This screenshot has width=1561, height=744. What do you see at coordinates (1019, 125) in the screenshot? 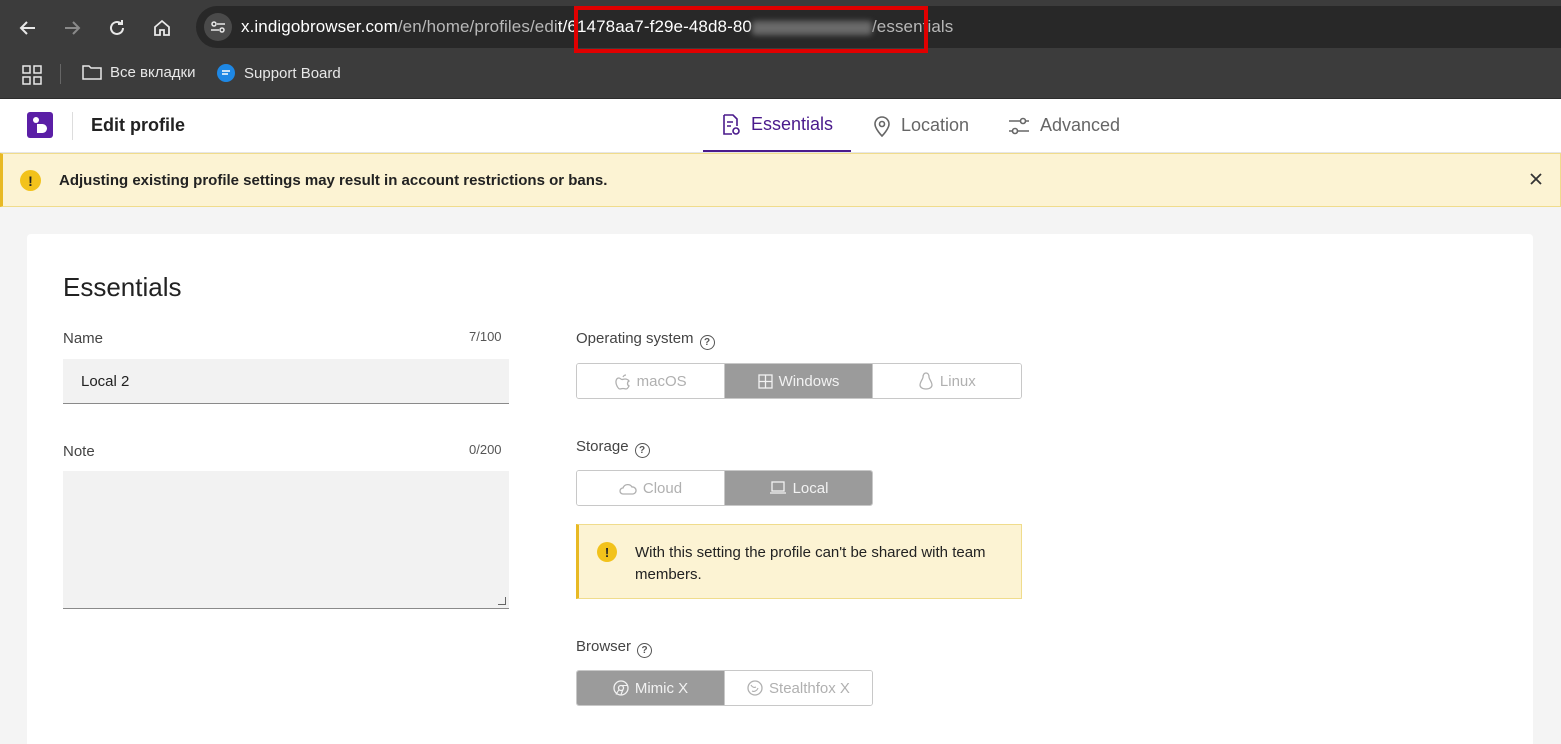
I see `sliders-icon` at bounding box center [1019, 125].